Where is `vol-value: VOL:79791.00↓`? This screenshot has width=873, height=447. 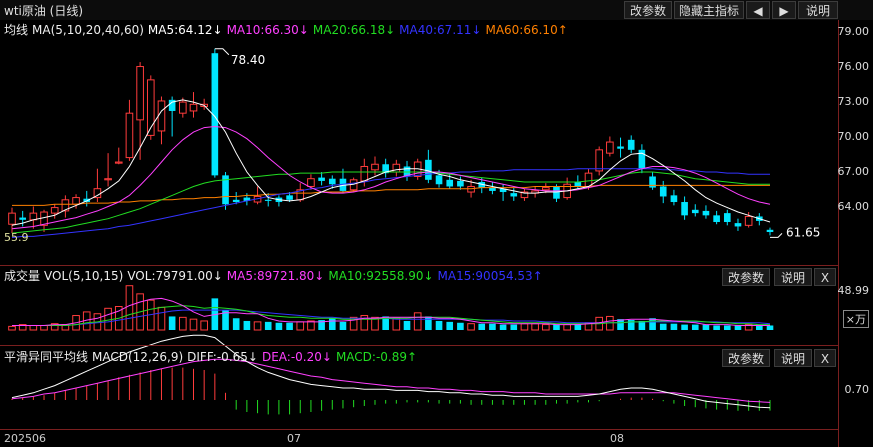 vol-value: VOL:79791.00↓ is located at coordinates (175, 276).